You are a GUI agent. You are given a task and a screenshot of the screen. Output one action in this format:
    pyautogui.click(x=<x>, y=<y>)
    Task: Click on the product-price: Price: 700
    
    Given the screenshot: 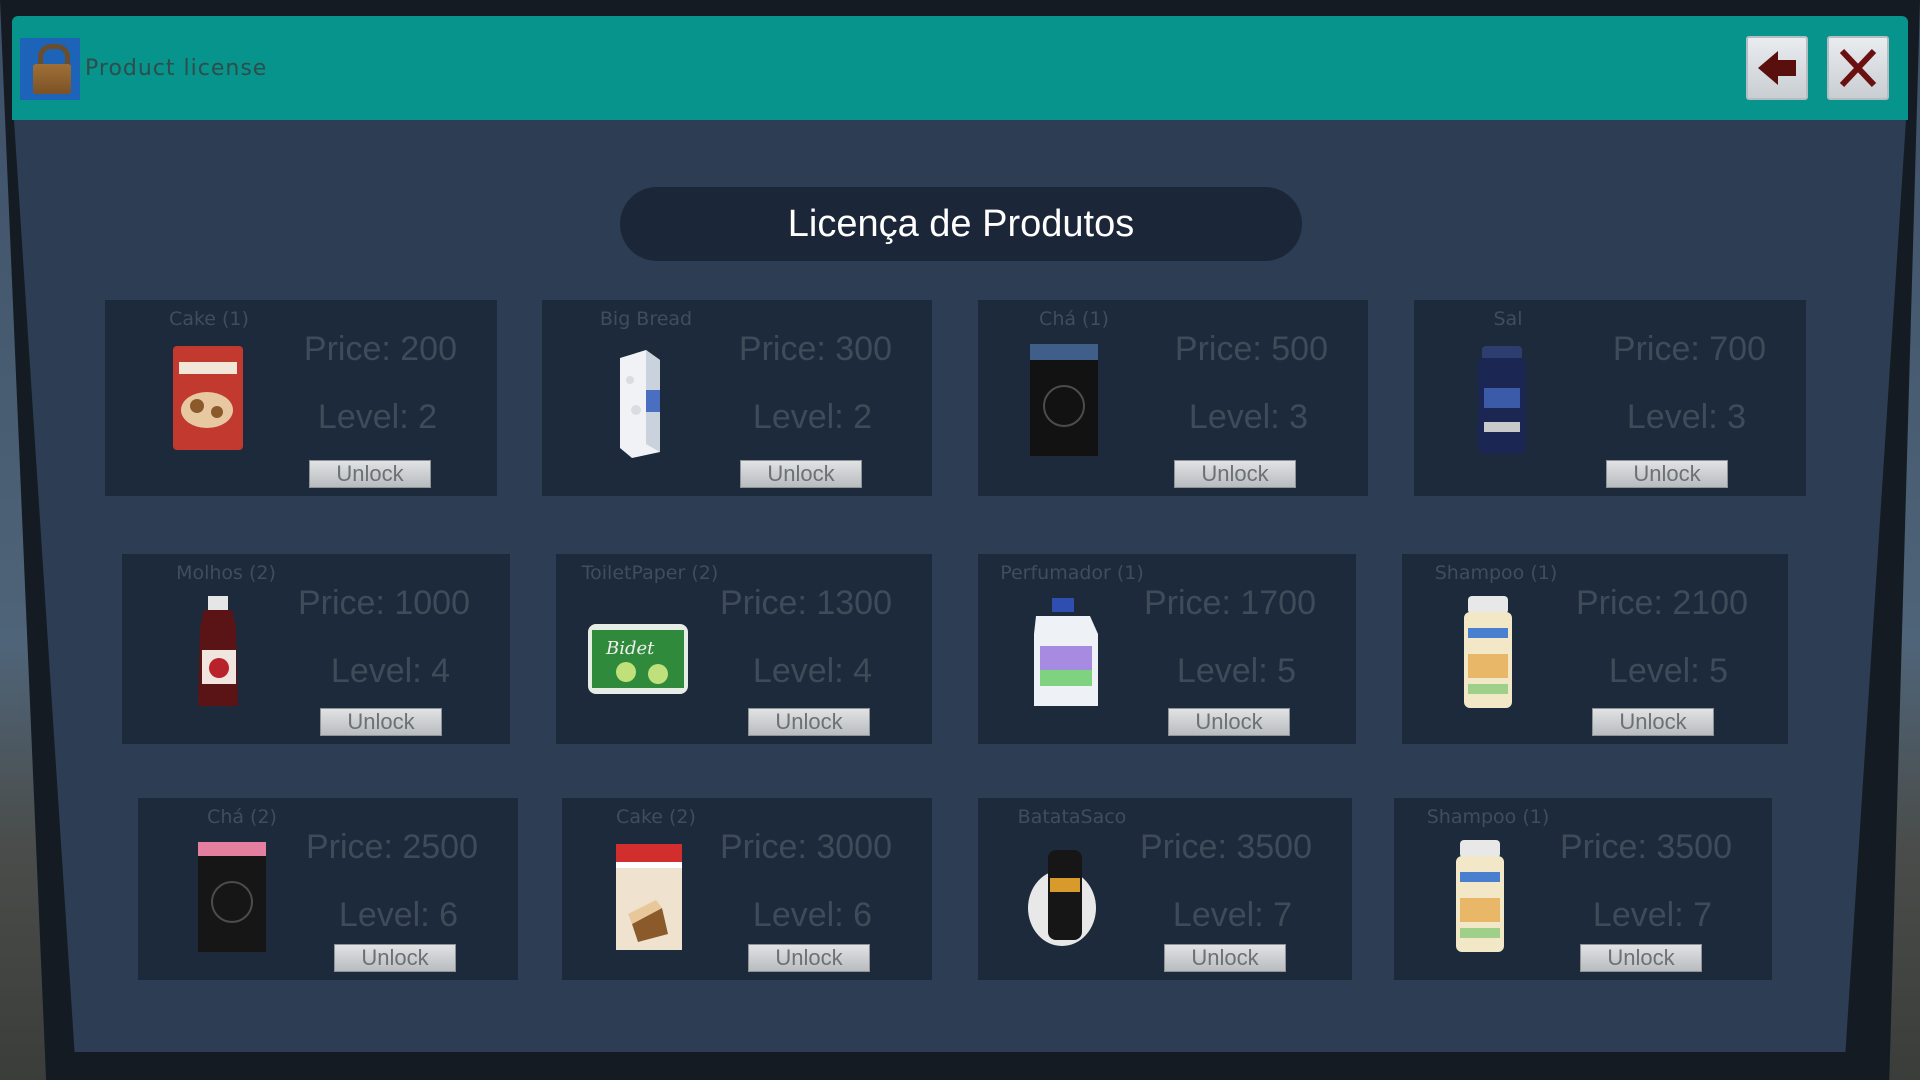 What is the action you would take?
    pyautogui.click(x=1689, y=349)
    